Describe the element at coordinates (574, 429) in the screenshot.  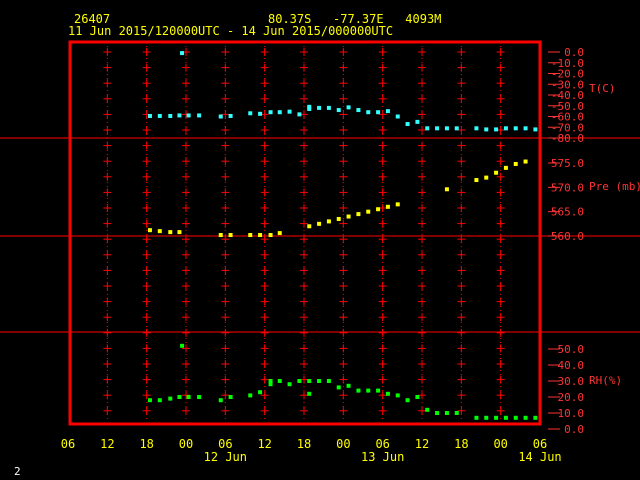
I see `y-tick-label: 0.0` at that location.